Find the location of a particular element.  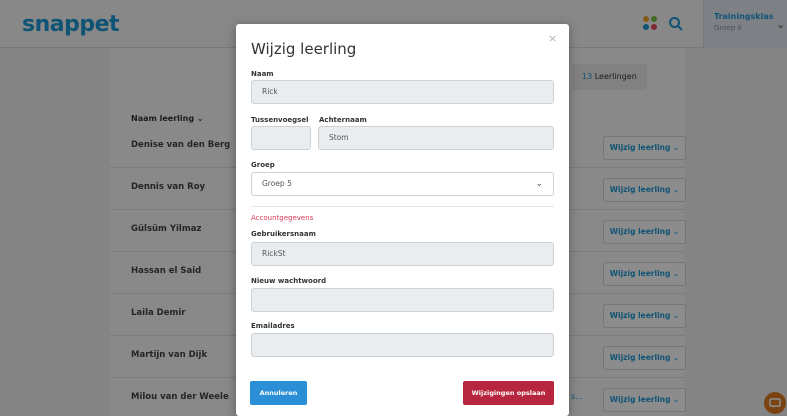

last-name-field: Stom is located at coordinates (436, 138).